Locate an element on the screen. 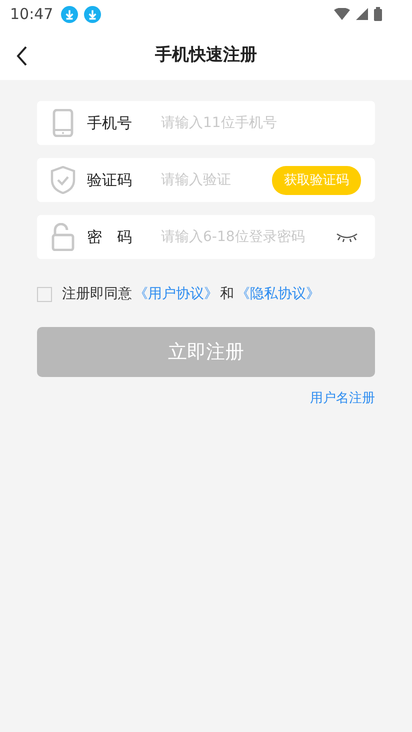 This screenshot has height=732, width=412. agreement-checkbox is located at coordinates (44, 294).